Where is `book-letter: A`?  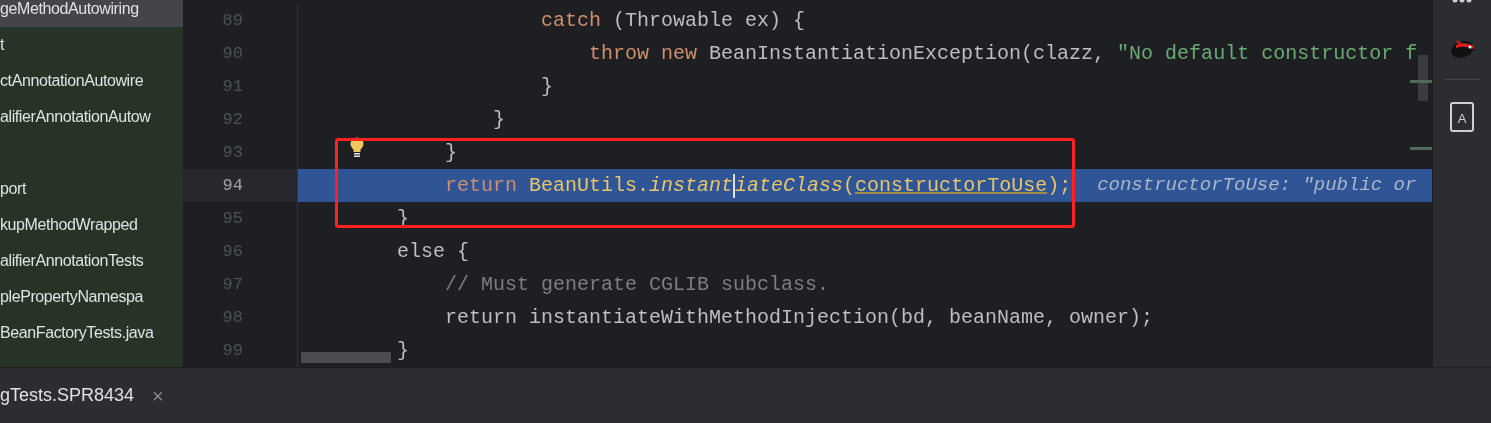 book-letter: A is located at coordinates (1462, 118).